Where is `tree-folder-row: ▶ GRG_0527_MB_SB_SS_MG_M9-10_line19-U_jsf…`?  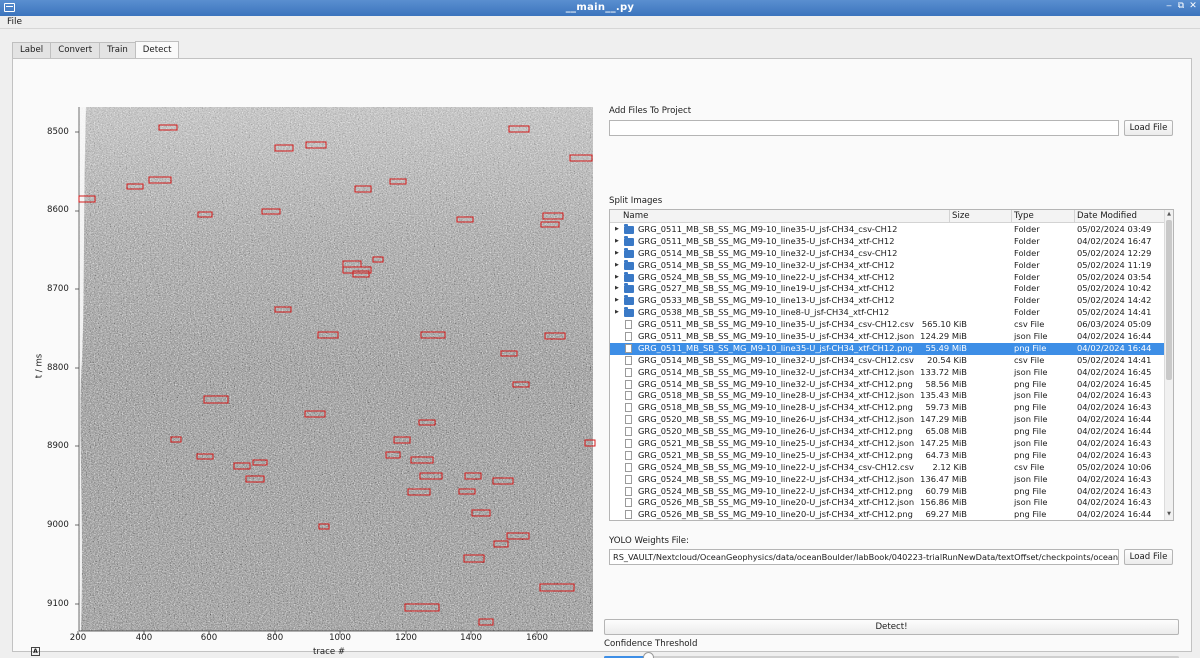 tree-folder-row: ▶ GRG_0527_MB_SB_SS_MG_M9-10_line19-U_jsf… is located at coordinates (887, 289).